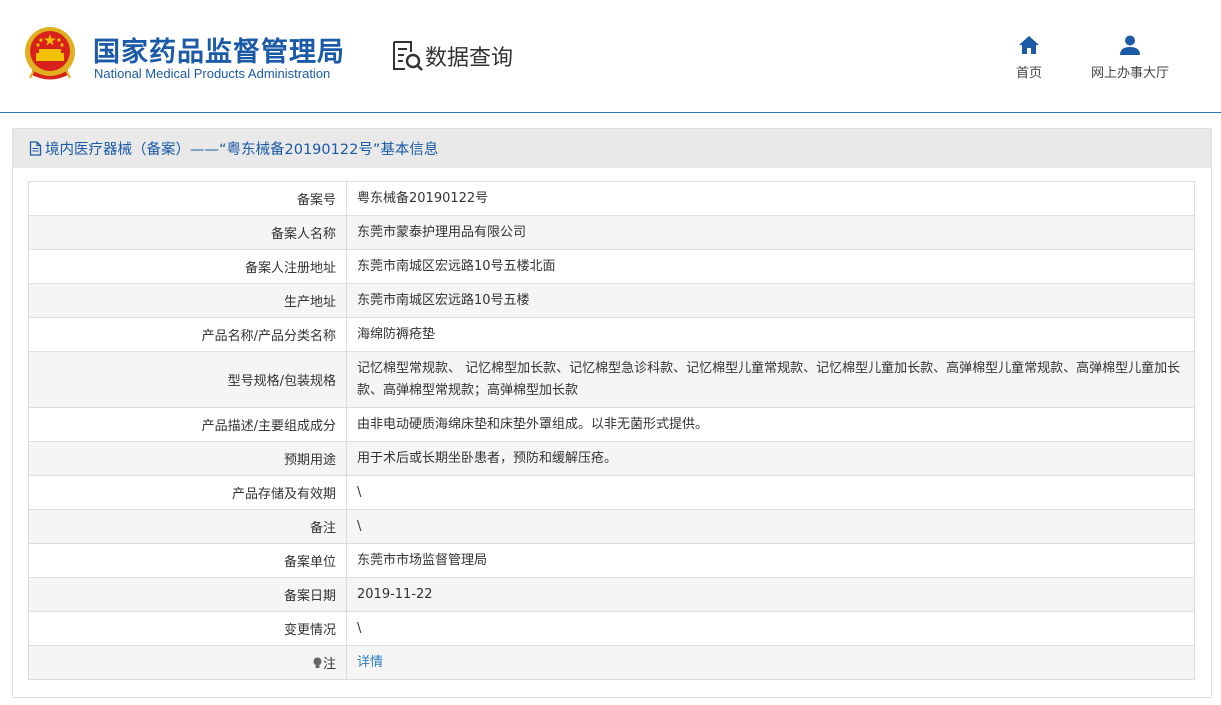  What do you see at coordinates (187, 232) in the screenshot?
I see `row-label: 备案人名称` at bounding box center [187, 232].